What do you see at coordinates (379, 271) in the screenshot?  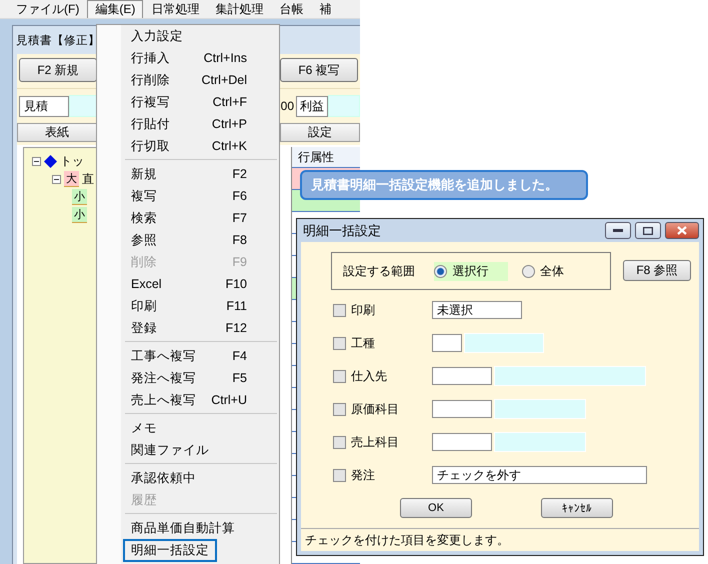 I see `range-label: 設定する範囲` at bounding box center [379, 271].